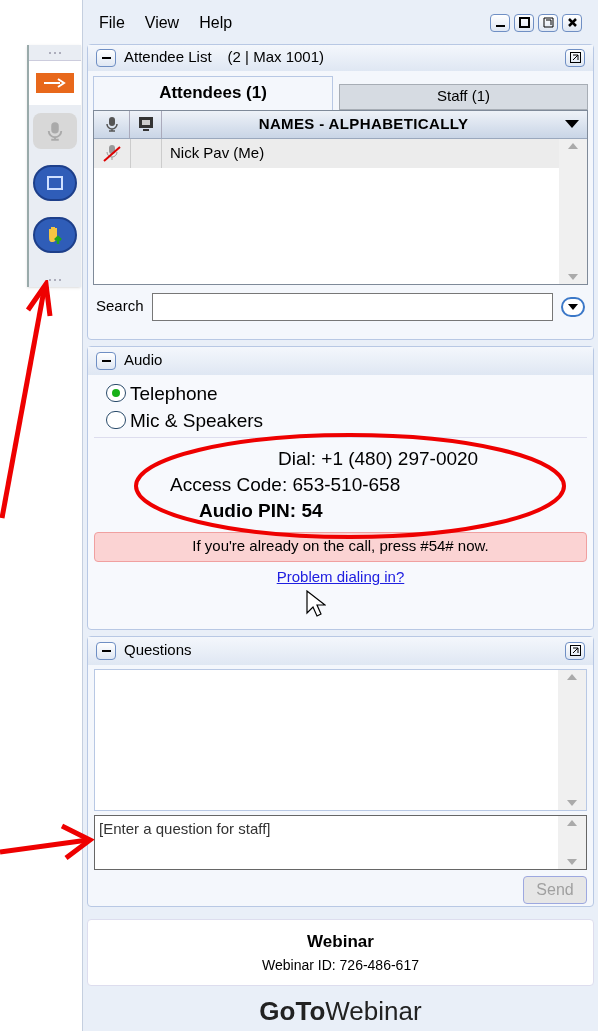 Image resolution: width=603 pixels, height=1031 pixels. What do you see at coordinates (340, 577) in the screenshot?
I see `help-link: Problem dialing in?` at bounding box center [340, 577].